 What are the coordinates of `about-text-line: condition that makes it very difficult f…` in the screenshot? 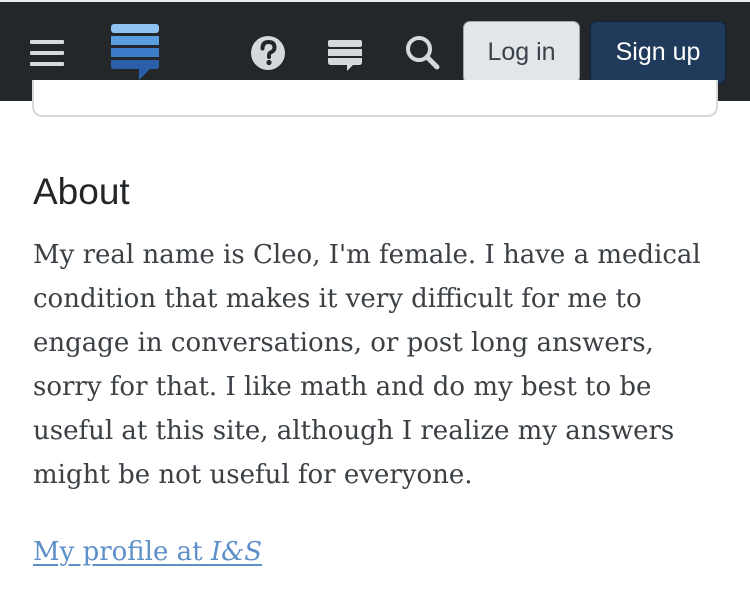 It's located at (337, 299).